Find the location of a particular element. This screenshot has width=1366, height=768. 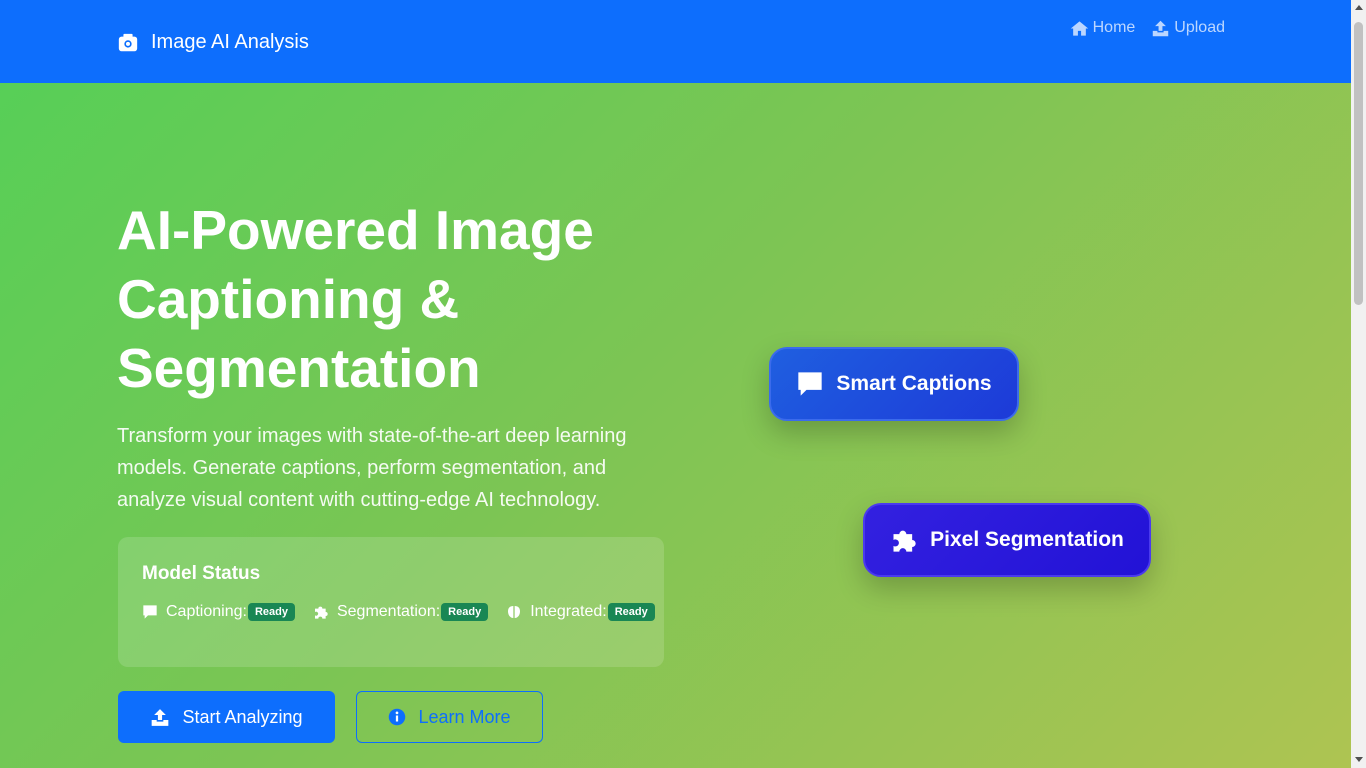

scroll-down-arrow-icon is located at coordinates (1359, 759).